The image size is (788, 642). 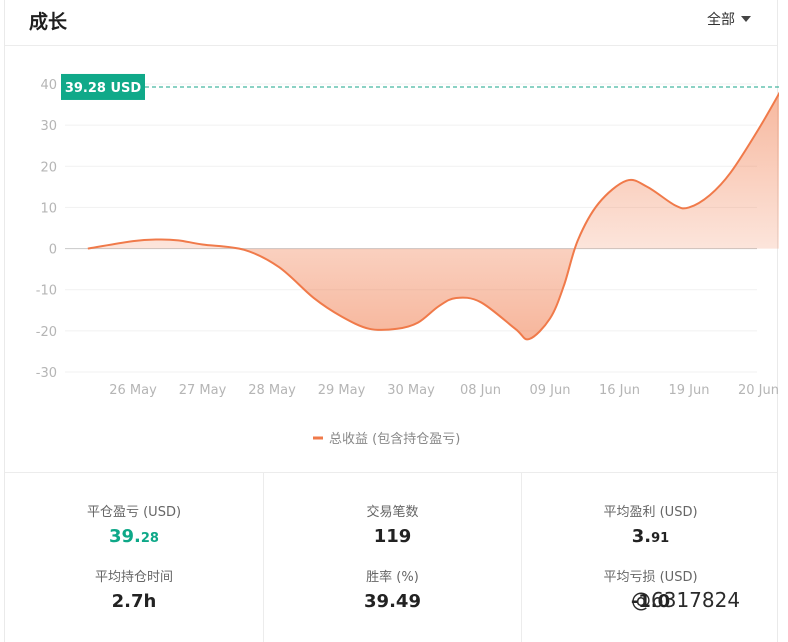 What do you see at coordinates (686, 600) in the screenshot?
I see `watermark: @6317824` at bounding box center [686, 600].